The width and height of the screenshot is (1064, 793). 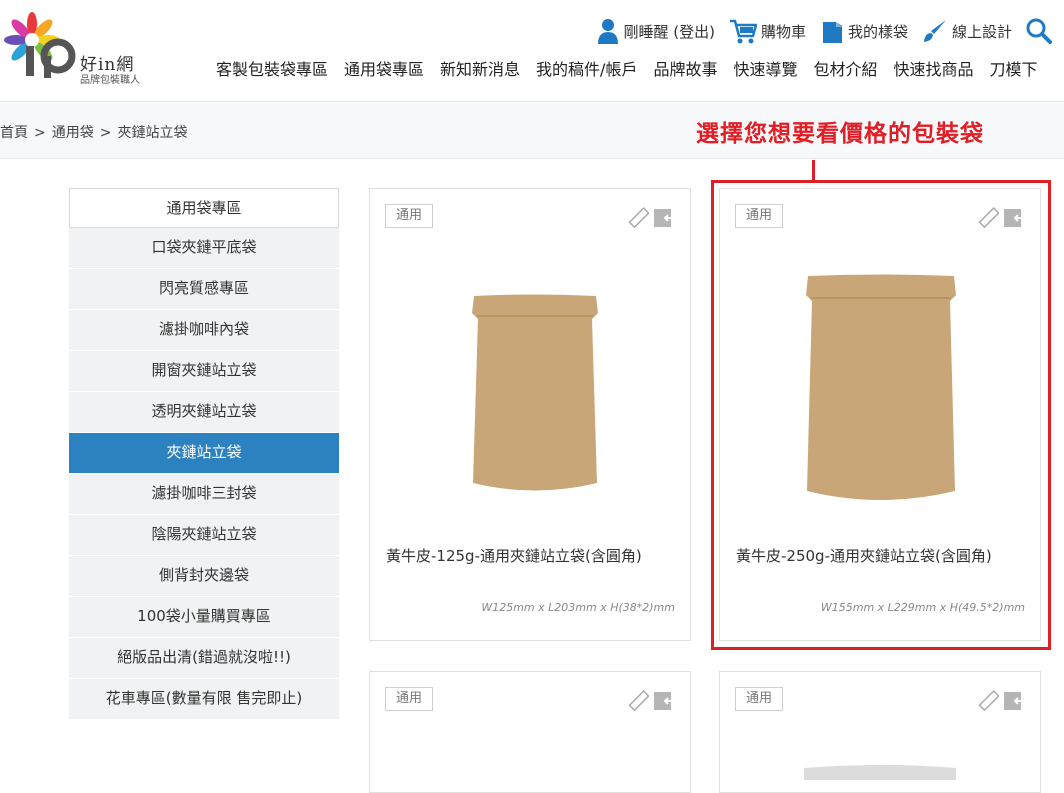 I want to click on instruction-annotation: 選擇您想要看價格的包裝袋, so click(x=840, y=134).